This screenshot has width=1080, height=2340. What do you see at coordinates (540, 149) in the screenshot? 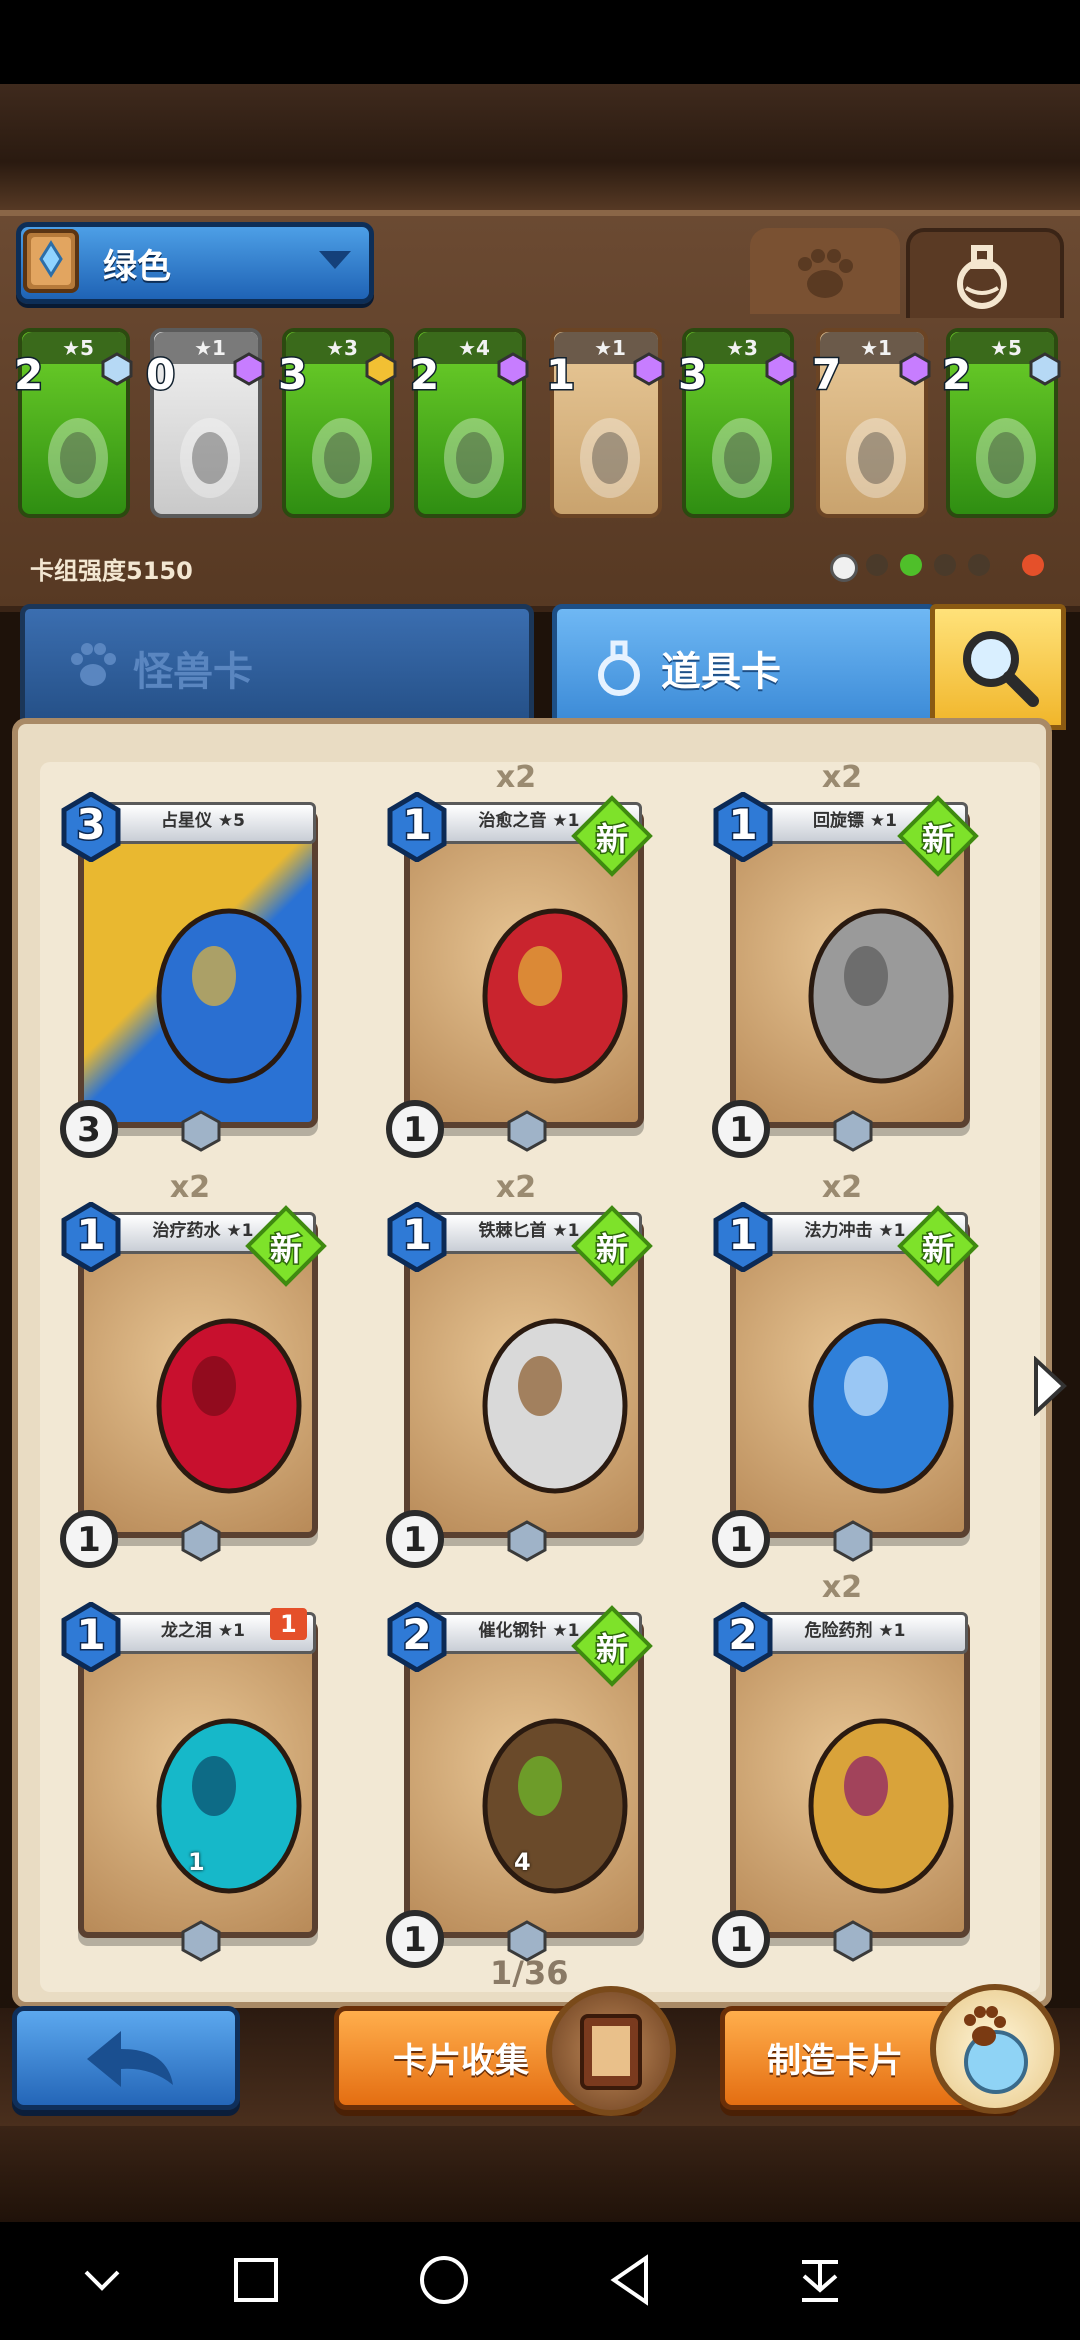
I see `top-frame` at bounding box center [540, 149].